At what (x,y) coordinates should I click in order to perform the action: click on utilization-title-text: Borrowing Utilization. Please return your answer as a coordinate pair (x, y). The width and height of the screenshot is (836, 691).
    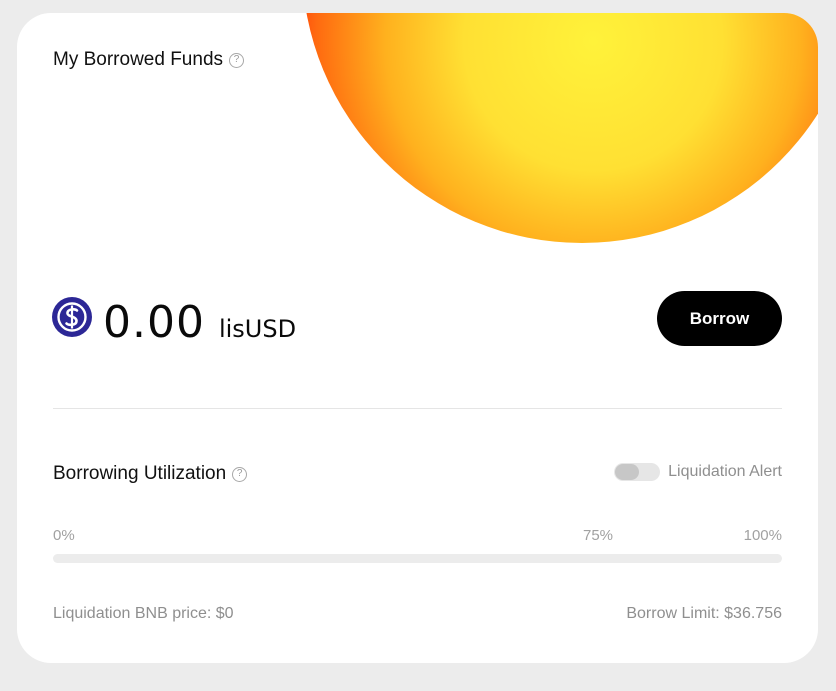
    Looking at the image, I should click on (140, 473).